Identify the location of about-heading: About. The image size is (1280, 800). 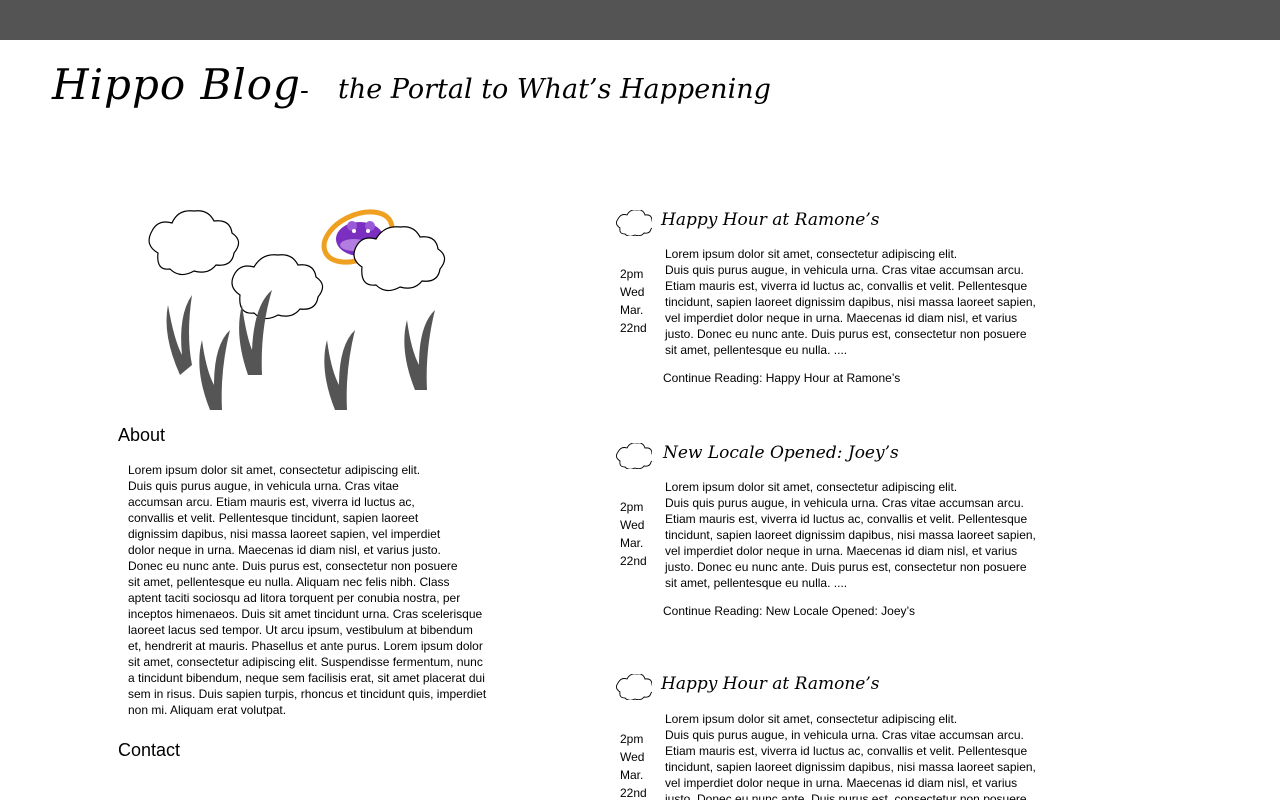
(142, 435).